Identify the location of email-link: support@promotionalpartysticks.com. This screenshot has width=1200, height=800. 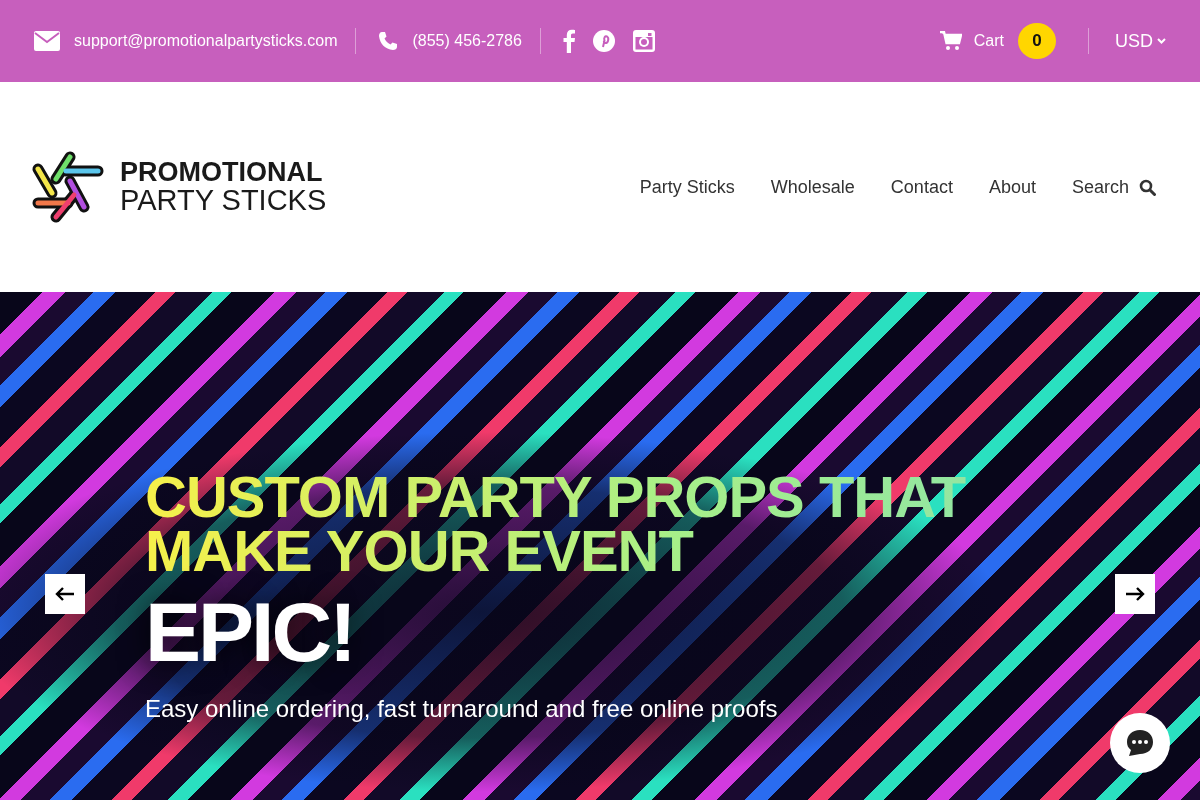
(206, 41).